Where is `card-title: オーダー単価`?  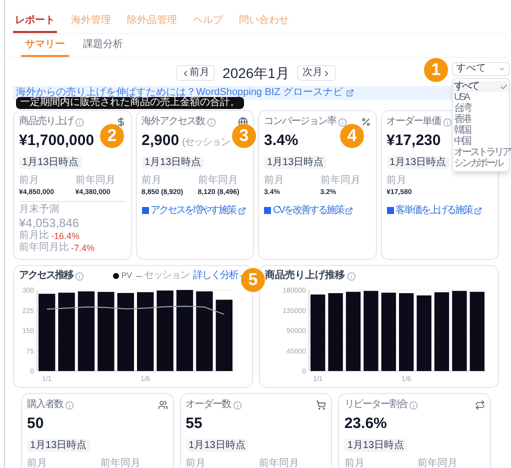
card-title: オーダー単価 is located at coordinates (413, 122).